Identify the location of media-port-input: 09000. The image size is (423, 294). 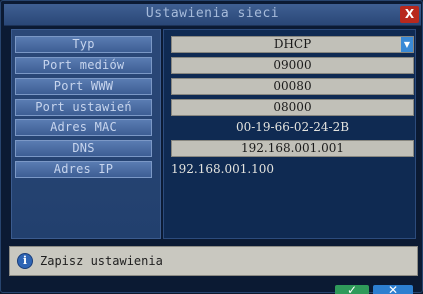
(292, 65).